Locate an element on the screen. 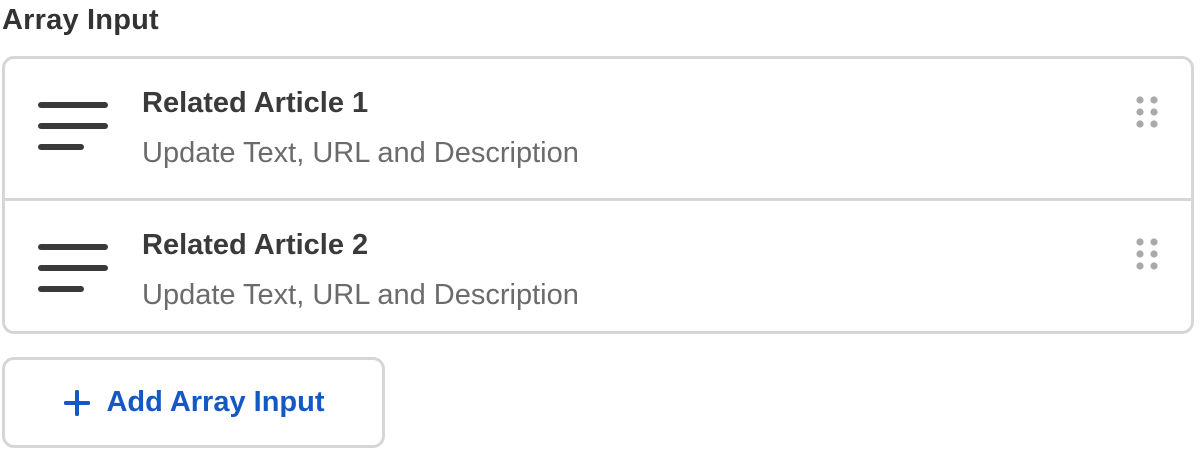 The width and height of the screenshot is (1200, 450). item-title: Related Article 1 is located at coordinates (255, 103).